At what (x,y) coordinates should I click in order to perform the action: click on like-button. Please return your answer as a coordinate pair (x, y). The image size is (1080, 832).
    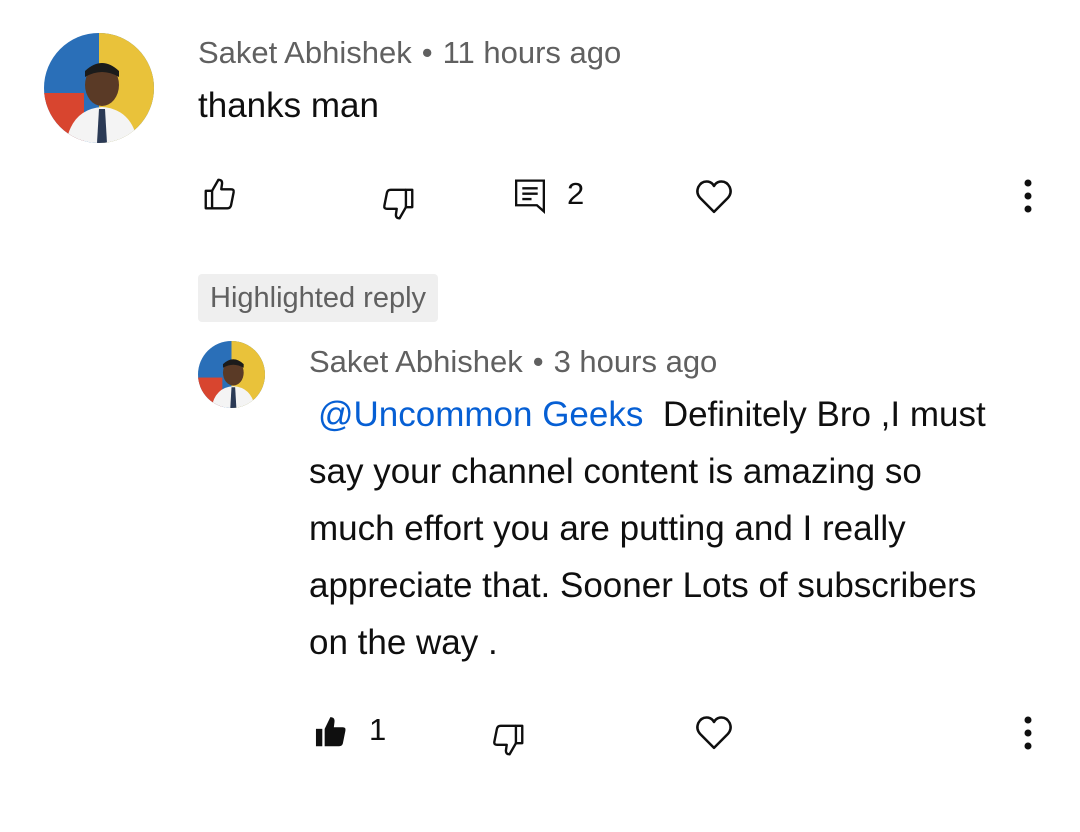
    Looking at the image, I should click on (220, 194).